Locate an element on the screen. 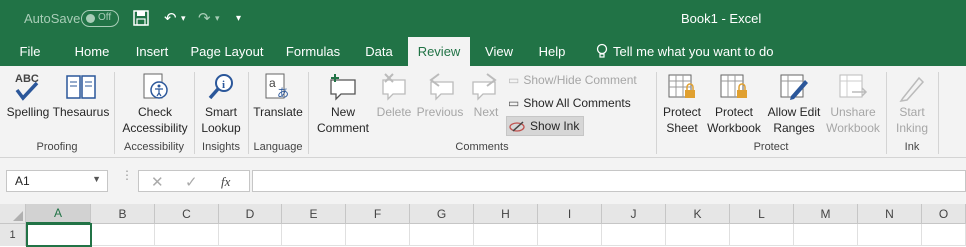 This screenshot has height=247, width=966. enter-icon: ✓ is located at coordinates (191, 182).